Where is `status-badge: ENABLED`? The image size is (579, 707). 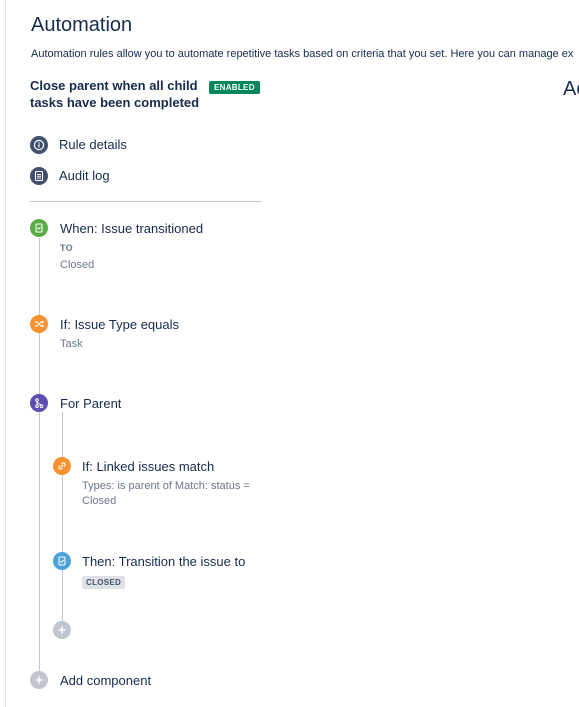 status-badge: ENABLED is located at coordinates (234, 87).